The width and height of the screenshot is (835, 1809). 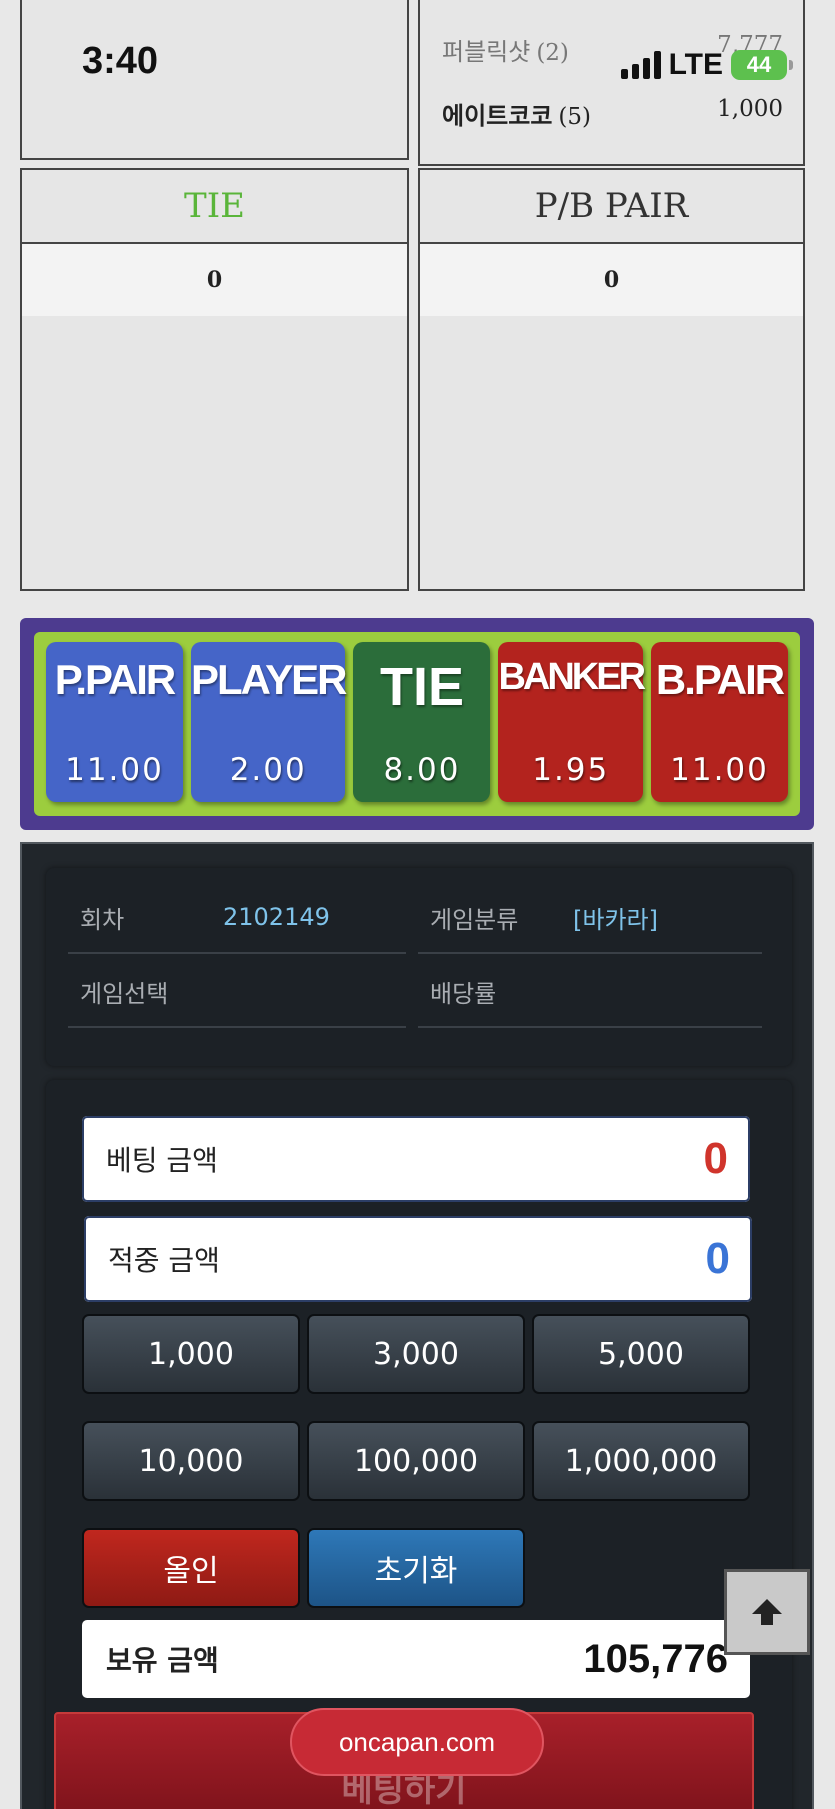 What do you see at coordinates (463, 993) in the screenshot?
I see `odds-label: 배당률` at bounding box center [463, 993].